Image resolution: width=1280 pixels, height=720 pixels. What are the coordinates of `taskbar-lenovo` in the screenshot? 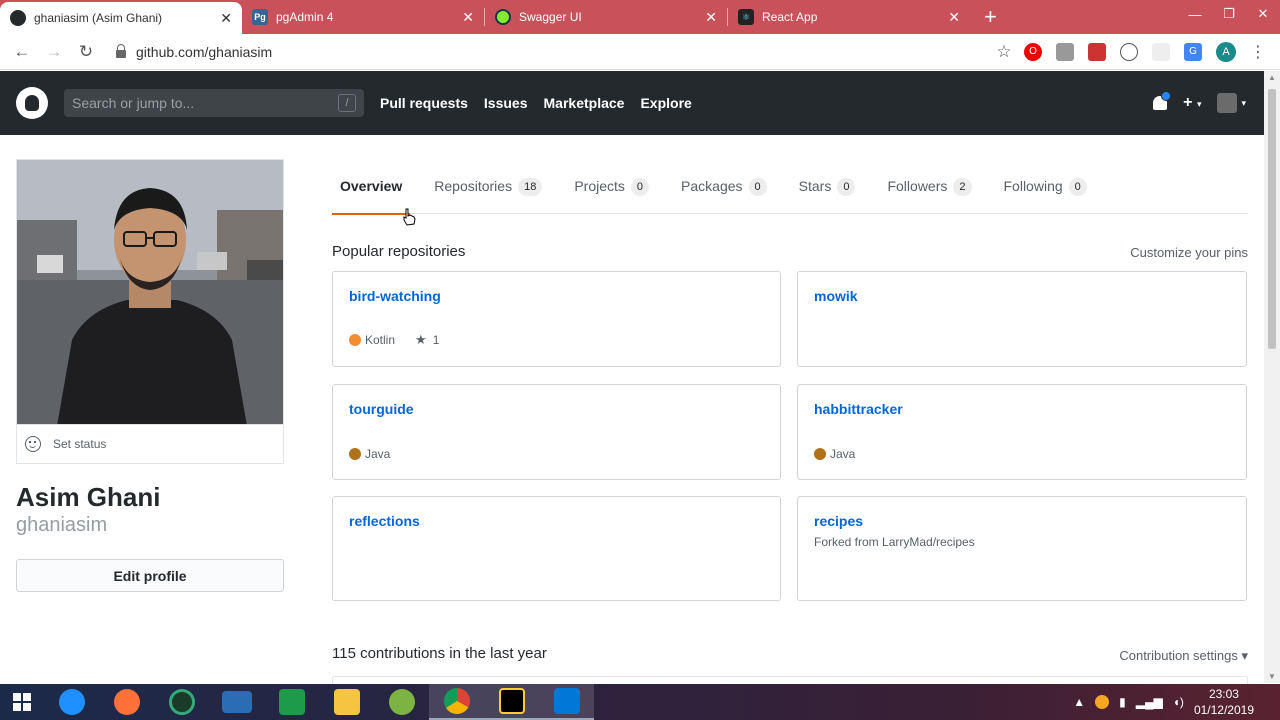 It's located at (236, 702).